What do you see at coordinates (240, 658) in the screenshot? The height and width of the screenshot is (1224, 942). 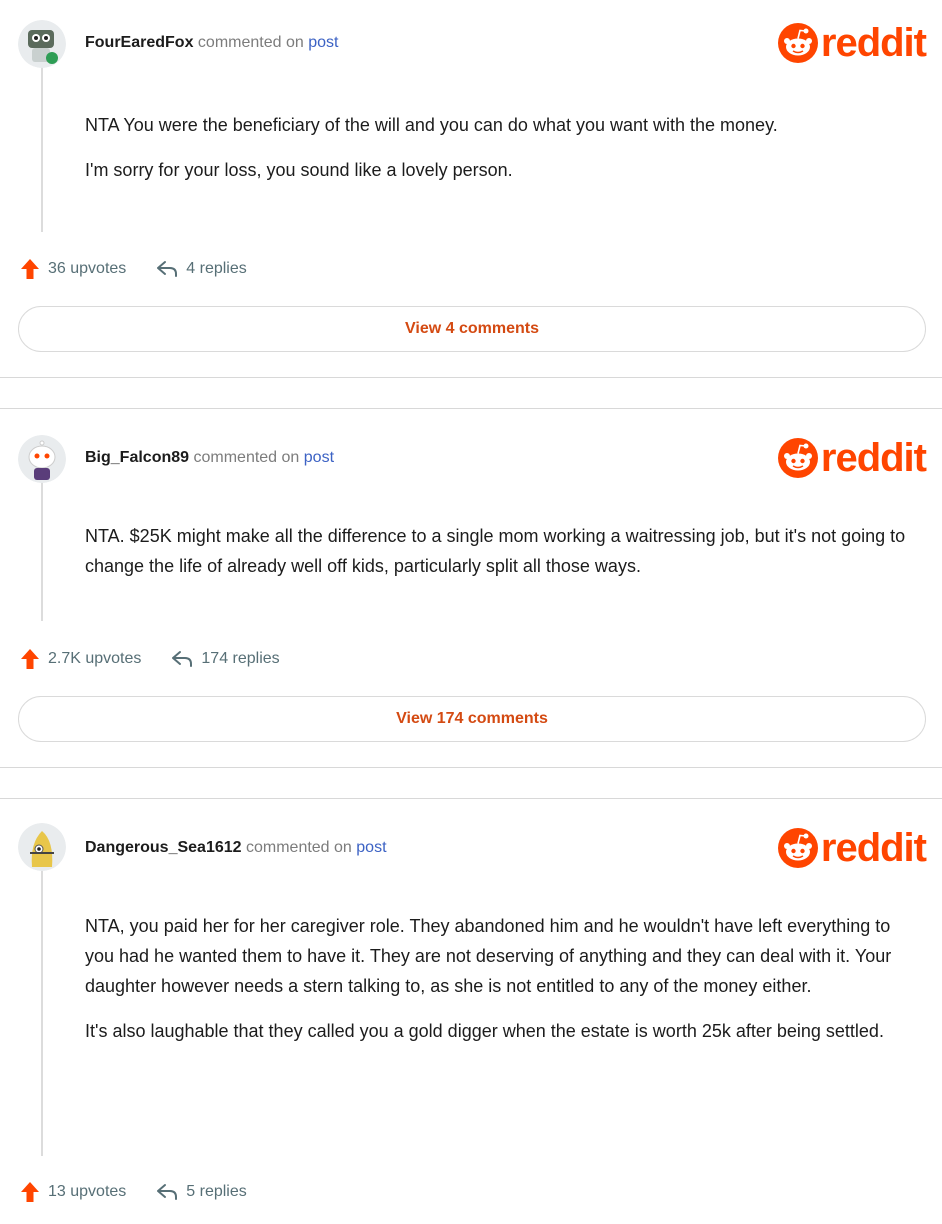 I see `replies-count: 174 replies` at bounding box center [240, 658].